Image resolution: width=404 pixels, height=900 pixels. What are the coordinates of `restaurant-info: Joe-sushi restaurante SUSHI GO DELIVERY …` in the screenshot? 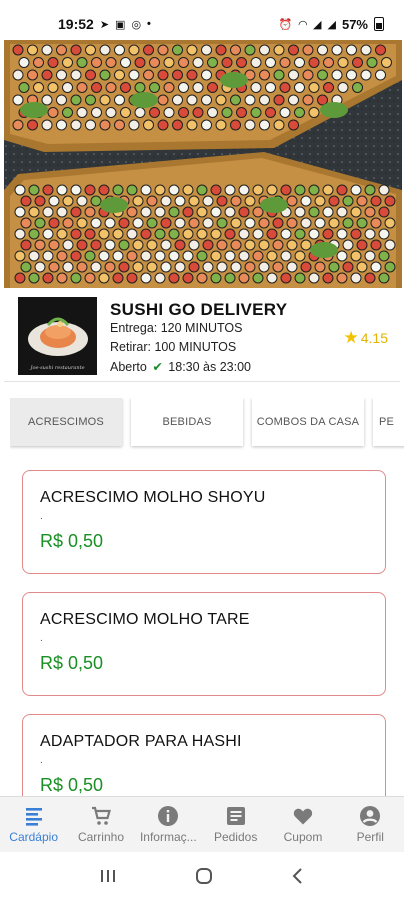 It's located at (202, 335).